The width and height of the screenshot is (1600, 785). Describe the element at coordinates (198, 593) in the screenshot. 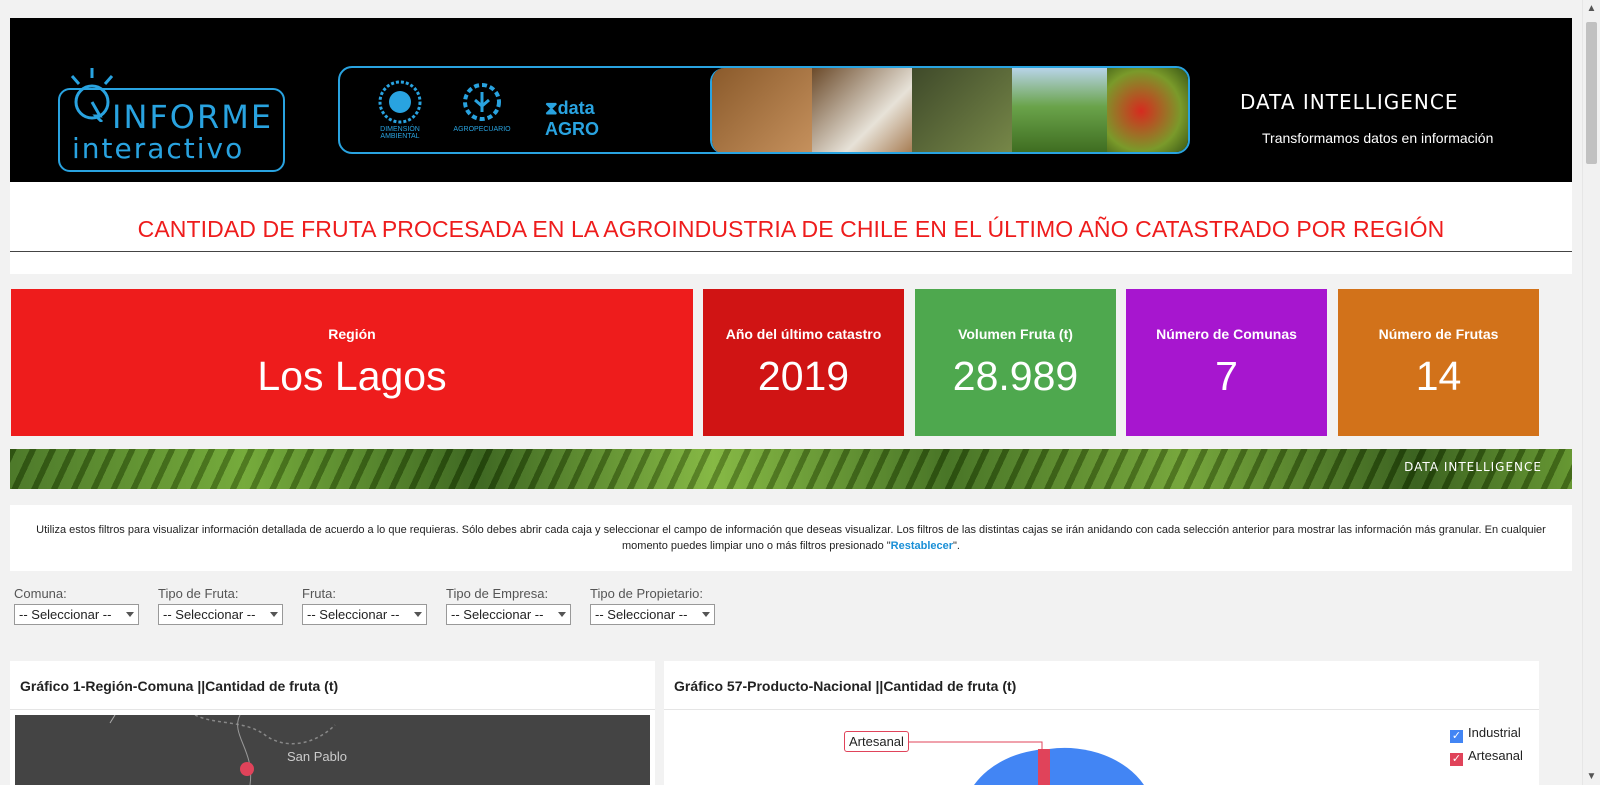

I see `filter-label: Tipo de Fruta:` at that location.